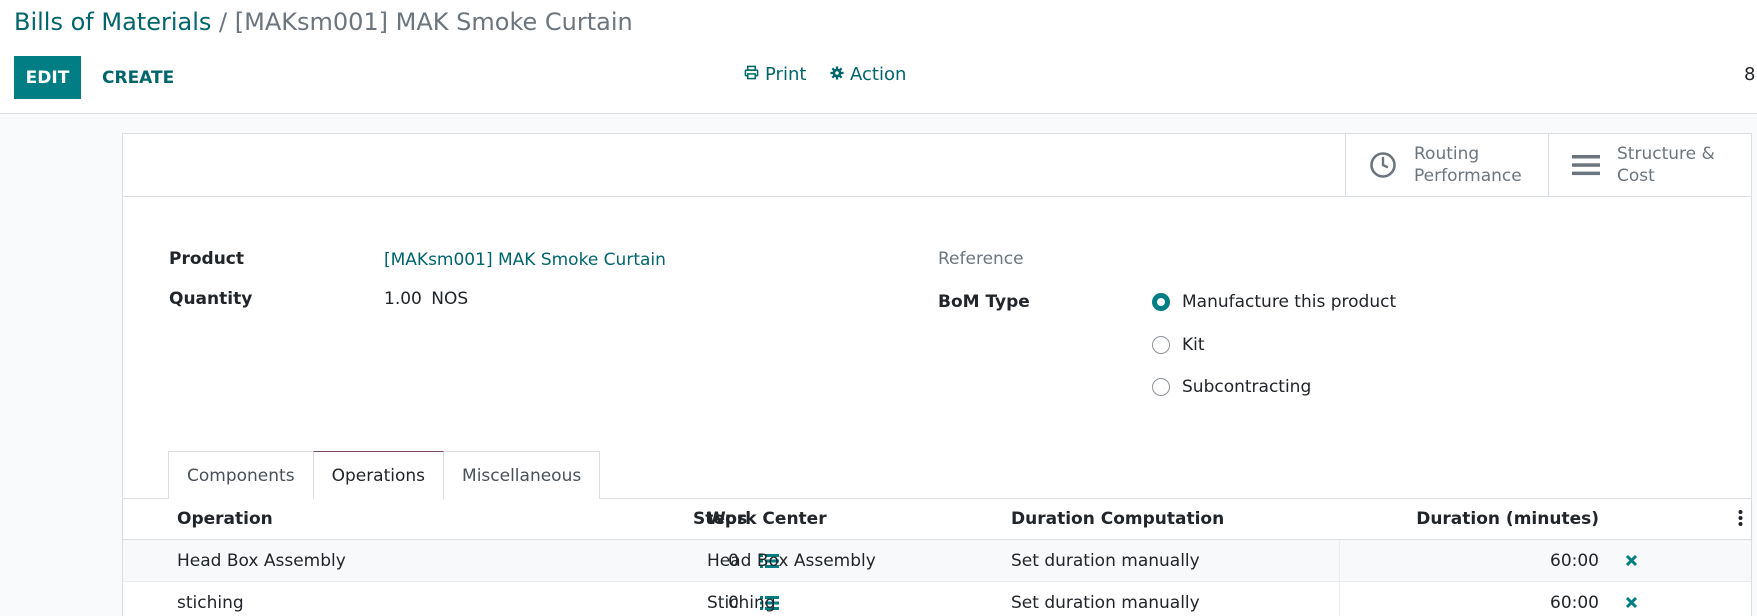 This screenshot has width=1757, height=616. I want to click on clock-icon, so click(1383, 165).